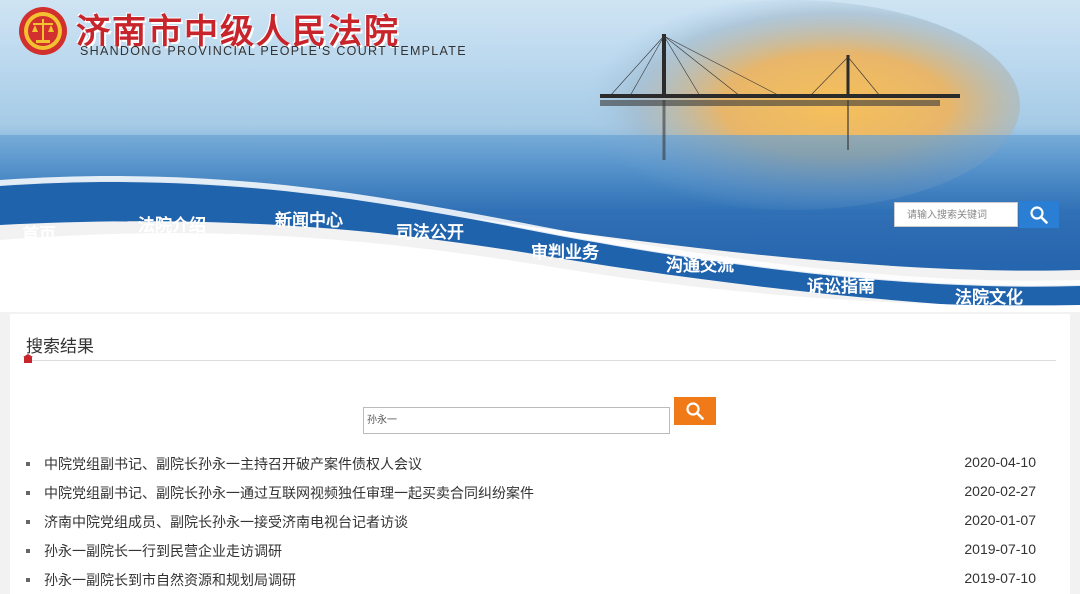 The width and height of the screenshot is (1080, 594). Describe the element at coordinates (430, 230) in the screenshot. I see `nav-judicial-openness: 司法公开` at that location.